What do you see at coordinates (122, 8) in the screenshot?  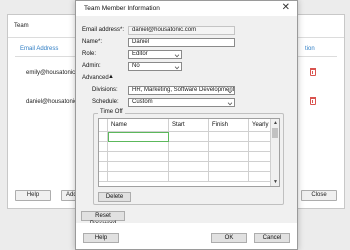 I see `dialog-title: Team Member Information` at bounding box center [122, 8].